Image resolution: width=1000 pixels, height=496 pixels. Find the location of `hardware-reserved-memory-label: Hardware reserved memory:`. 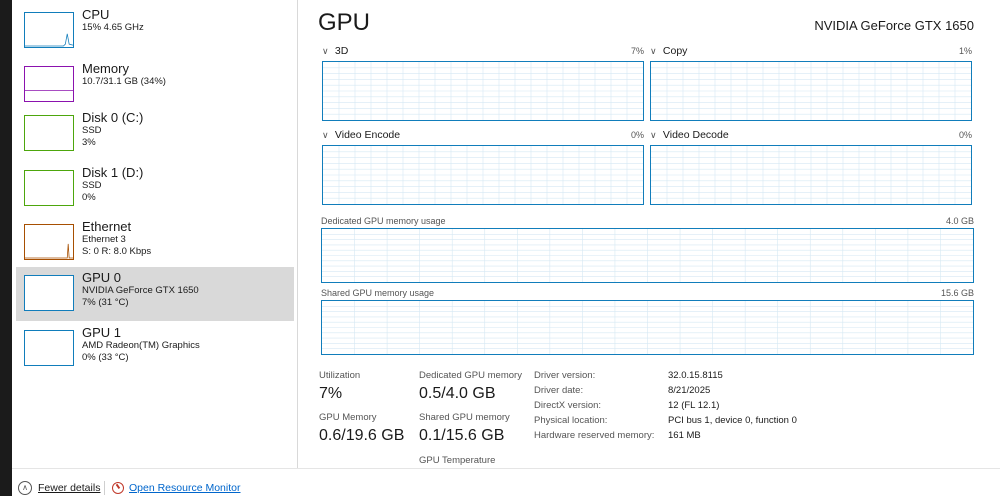

hardware-reserved-memory-label: Hardware reserved memory: is located at coordinates (594, 435).